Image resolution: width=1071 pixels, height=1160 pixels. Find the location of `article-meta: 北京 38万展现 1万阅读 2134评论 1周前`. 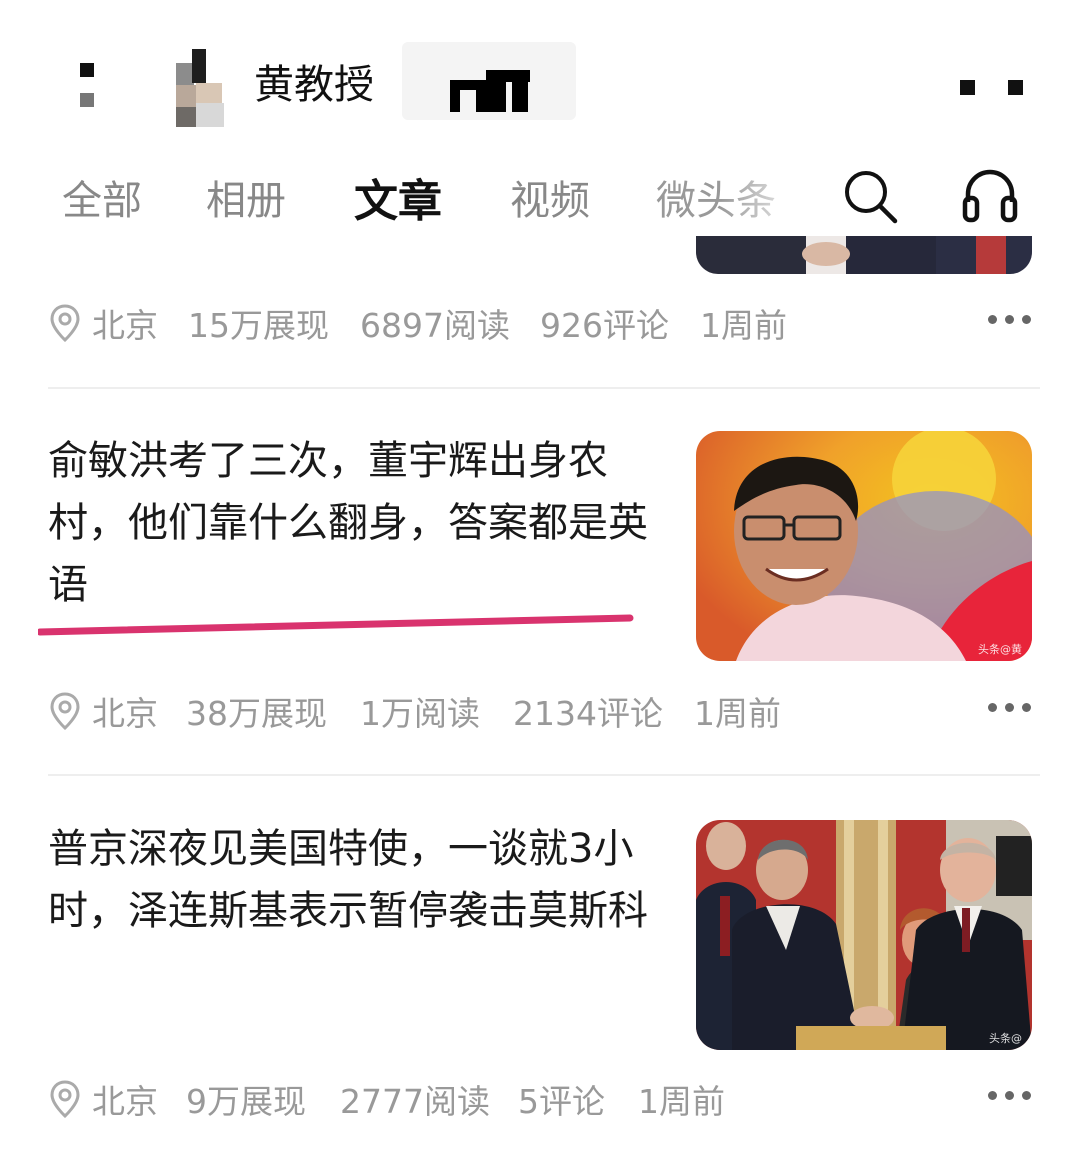

article-meta: 北京 38万展现 1万阅读 2134评论 1周前 is located at coordinates (543, 710).